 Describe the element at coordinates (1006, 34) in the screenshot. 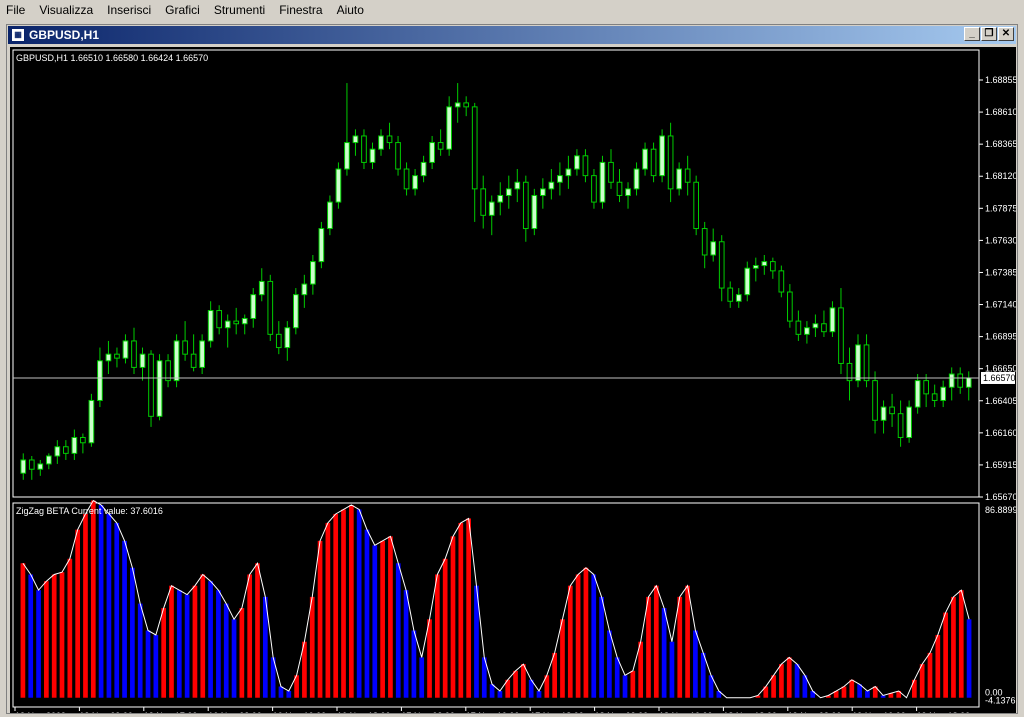

I see `close-icon: ✕` at that location.